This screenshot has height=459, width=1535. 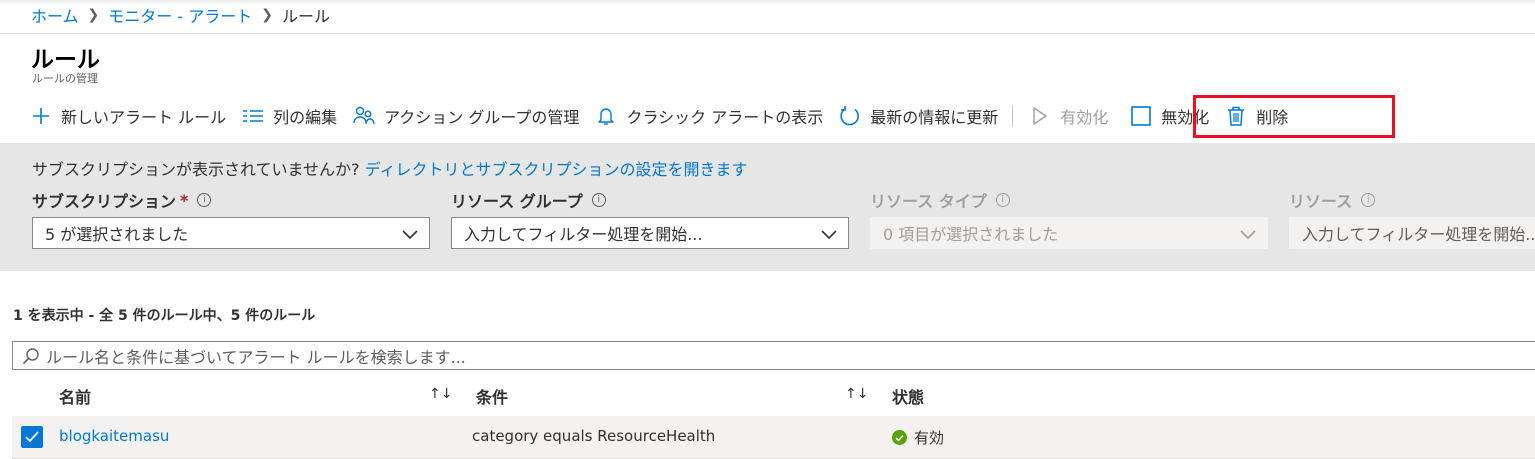 I want to click on search-icon, so click(x=31, y=356).